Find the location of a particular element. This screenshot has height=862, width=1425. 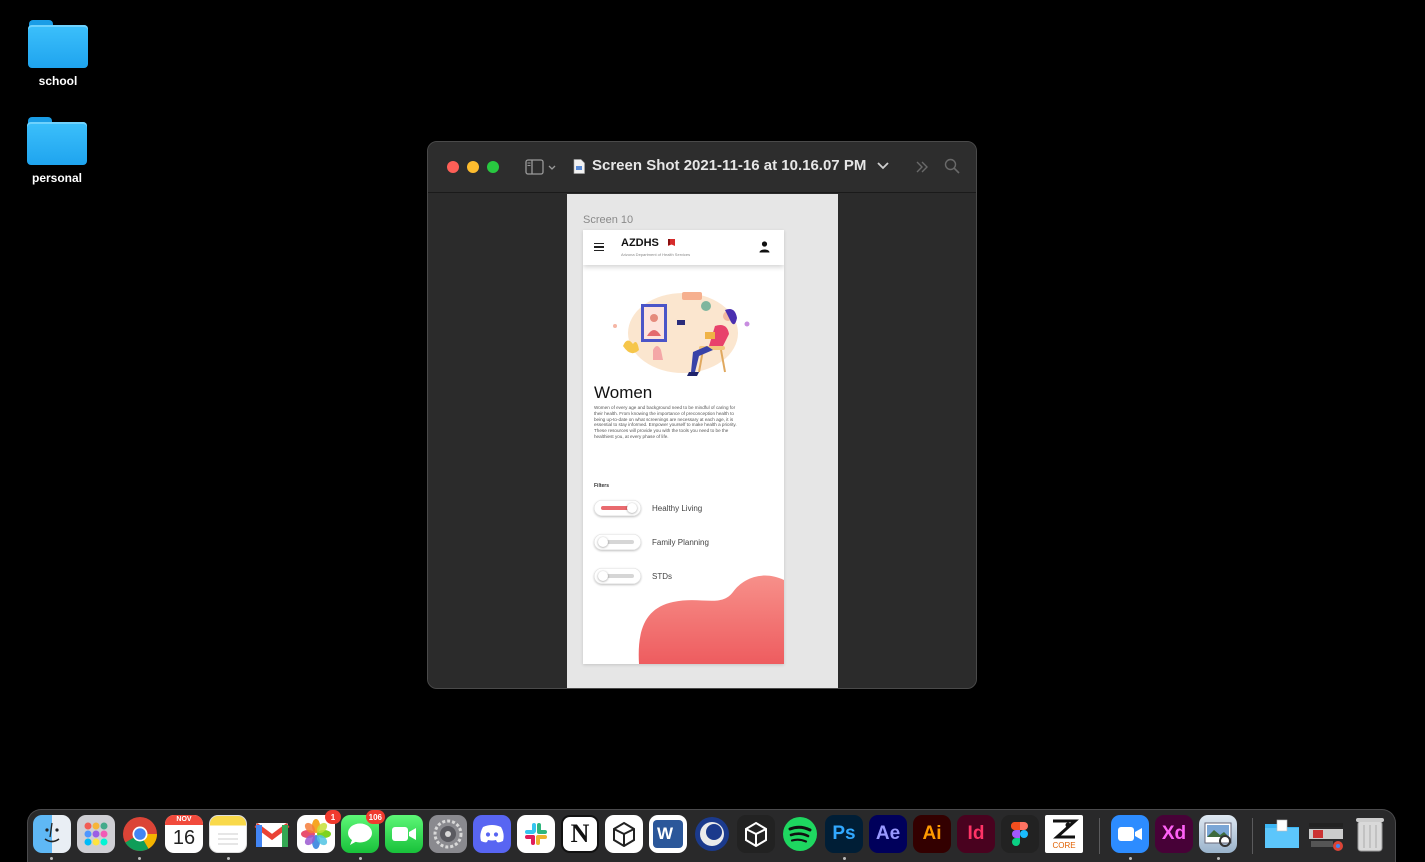

launchpad-icon is located at coordinates (96, 834).